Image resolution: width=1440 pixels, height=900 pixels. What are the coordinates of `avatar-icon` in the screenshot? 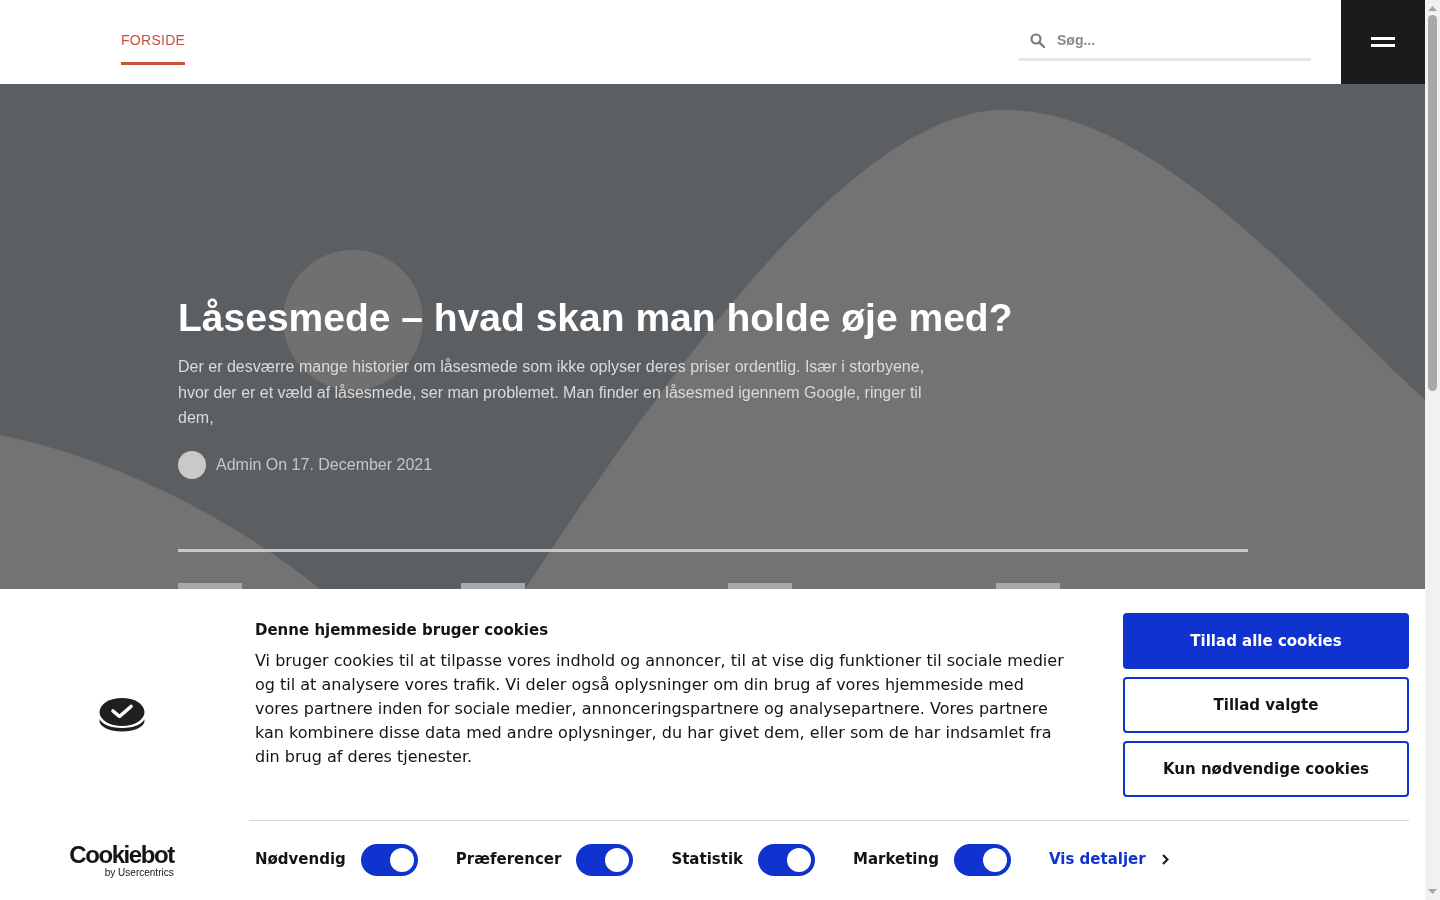 It's located at (192, 464).